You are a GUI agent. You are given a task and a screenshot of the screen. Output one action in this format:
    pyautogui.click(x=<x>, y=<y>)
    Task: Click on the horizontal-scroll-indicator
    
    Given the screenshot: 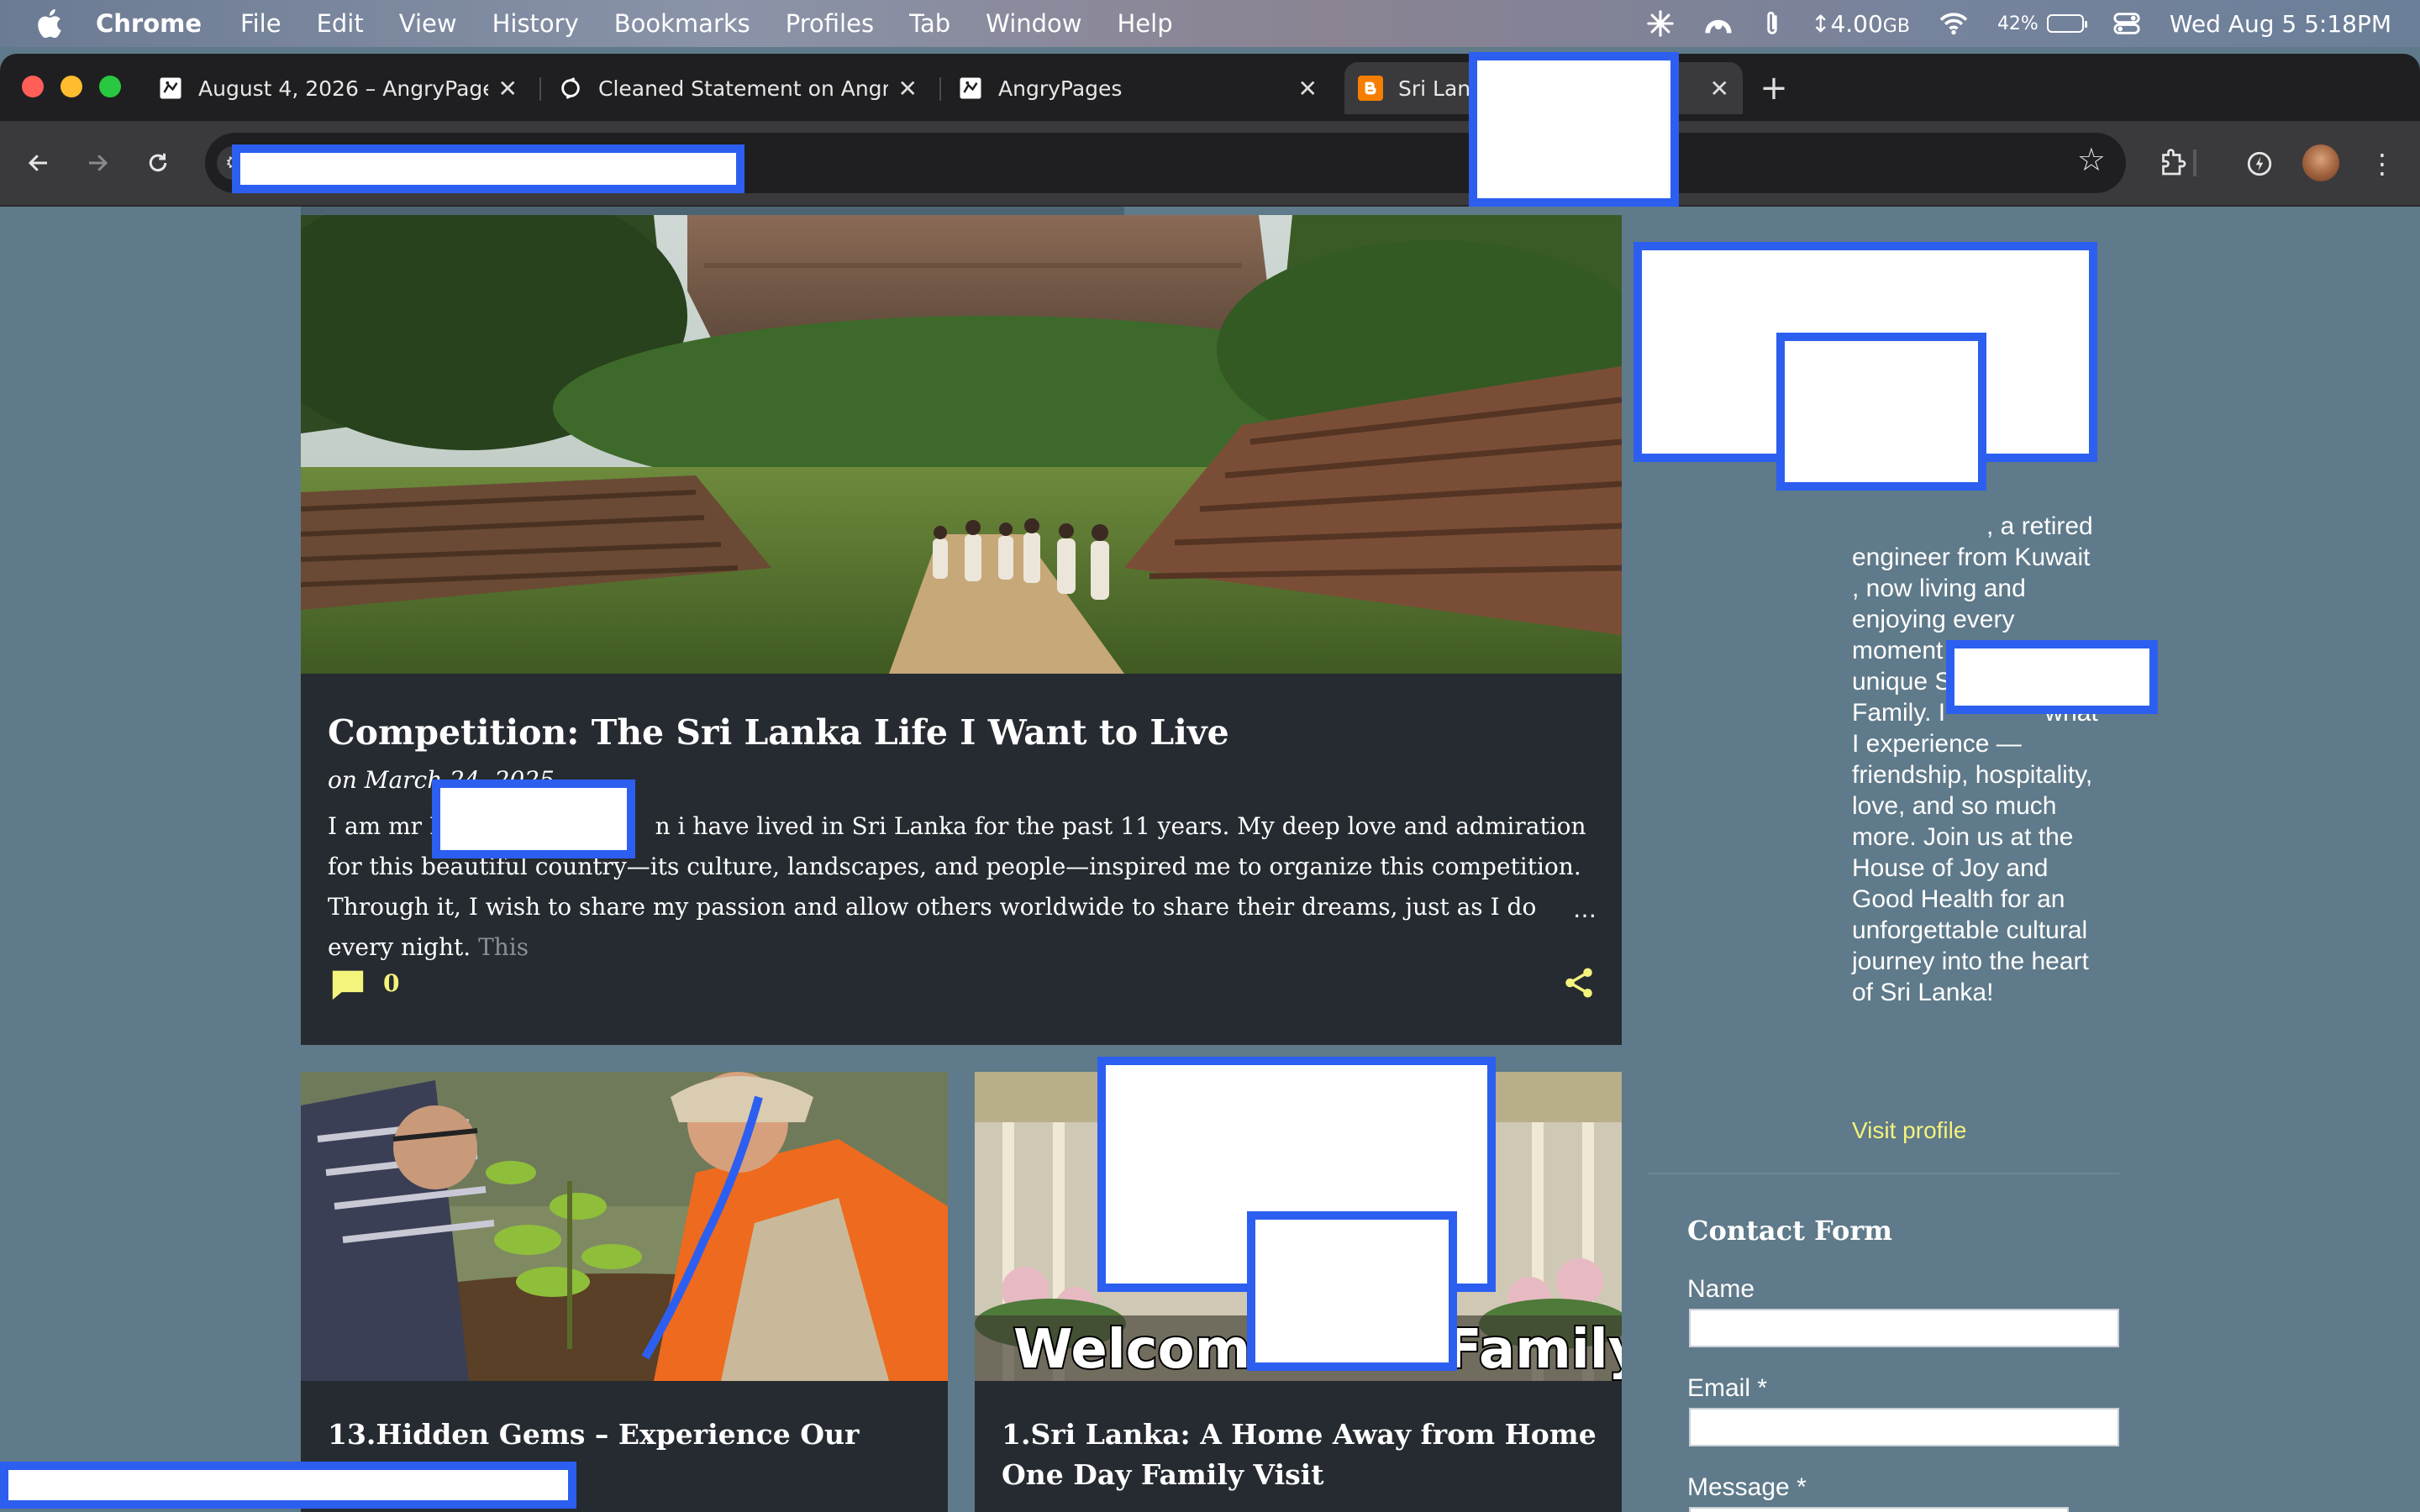 What is the action you would take?
    pyautogui.click(x=712, y=211)
    